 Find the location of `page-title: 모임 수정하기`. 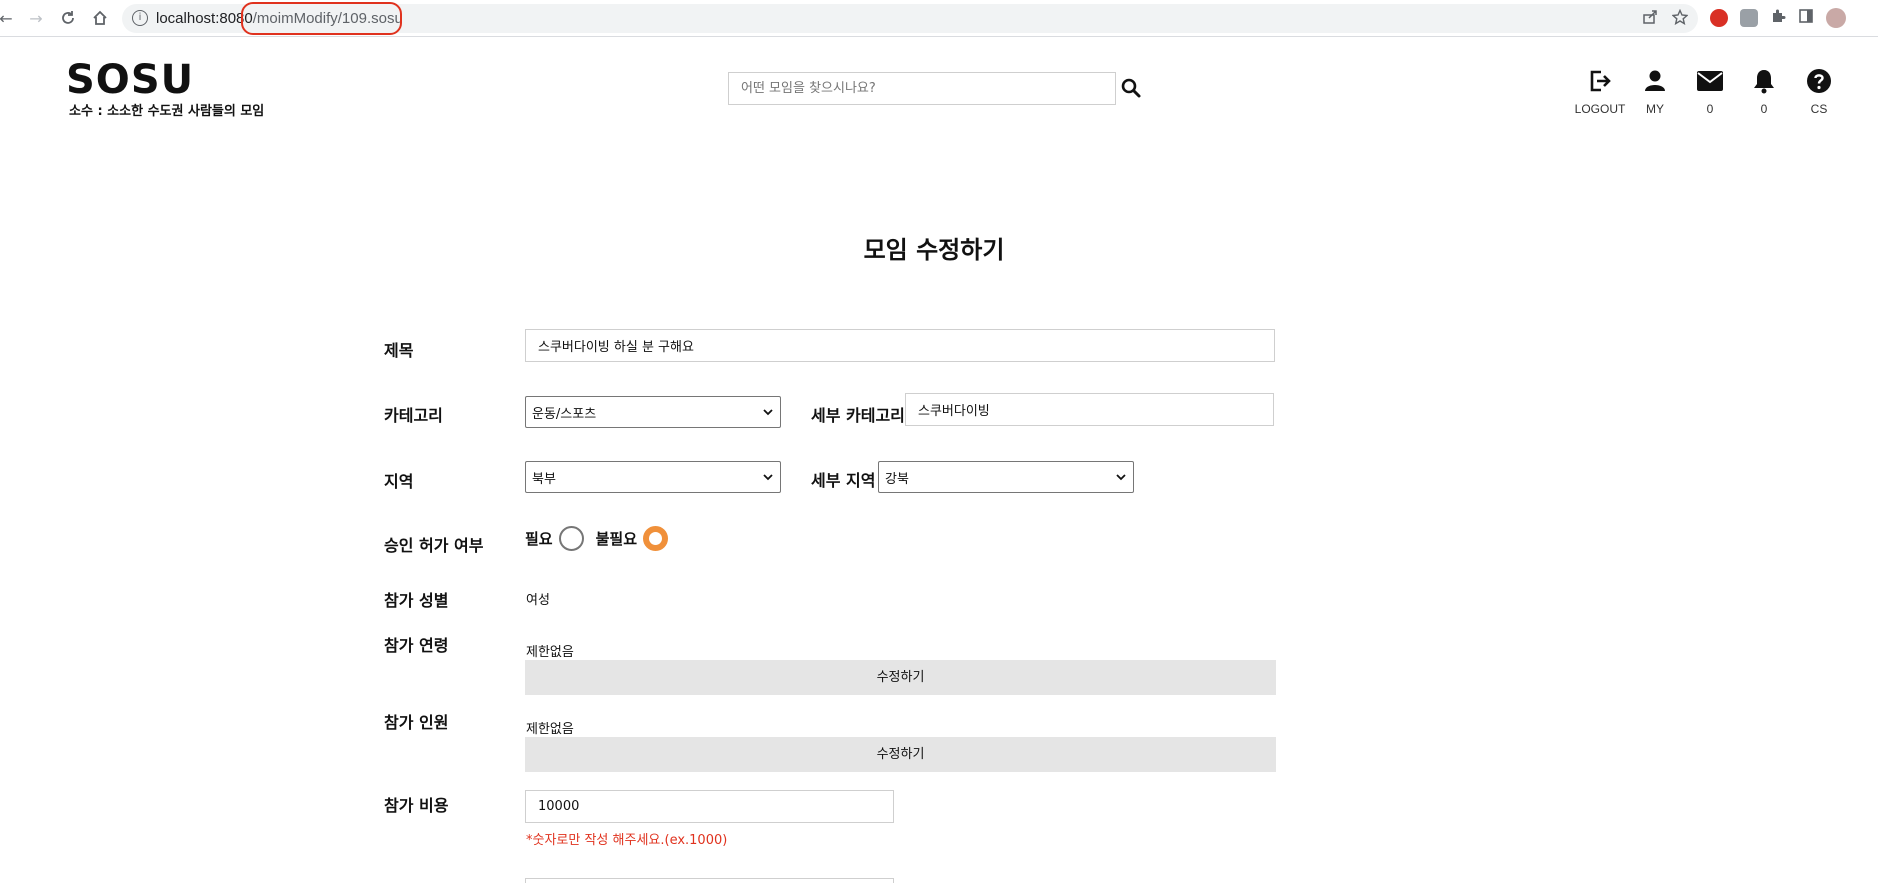

page-title: 모임 수정하기 is located at coordinates (934, 250).